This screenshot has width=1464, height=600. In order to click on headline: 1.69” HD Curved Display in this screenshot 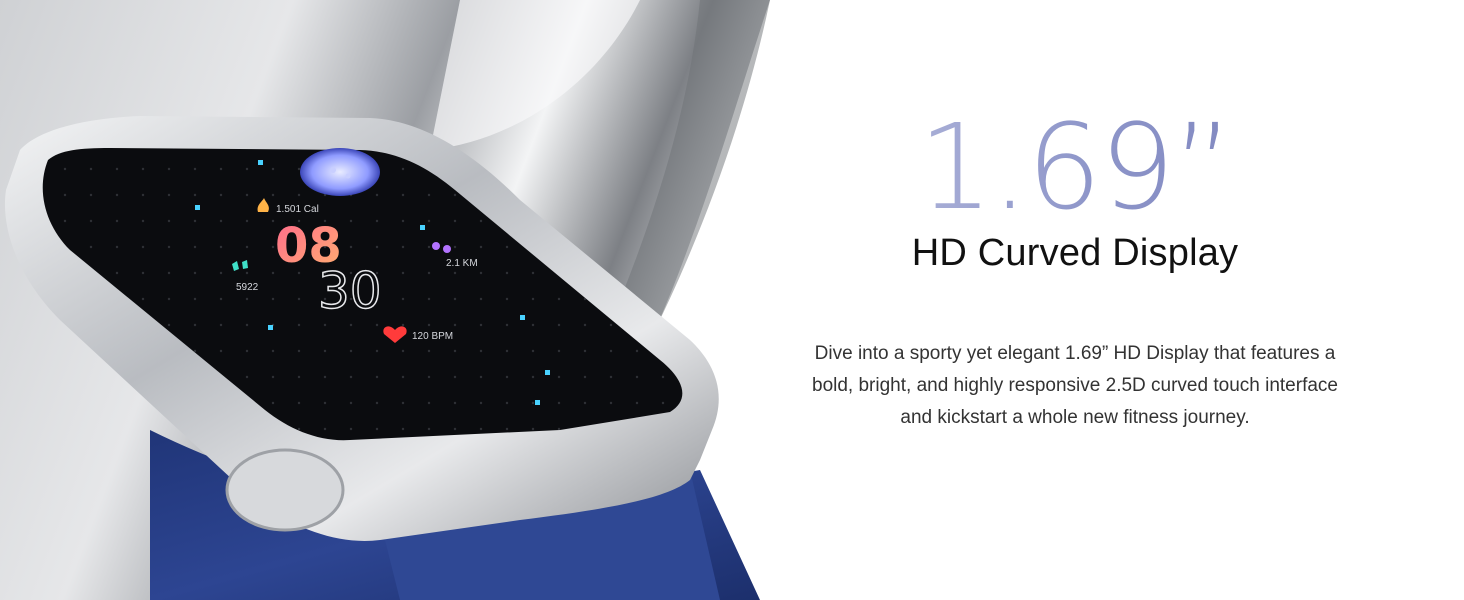, I will do `click(1075, 191)`.